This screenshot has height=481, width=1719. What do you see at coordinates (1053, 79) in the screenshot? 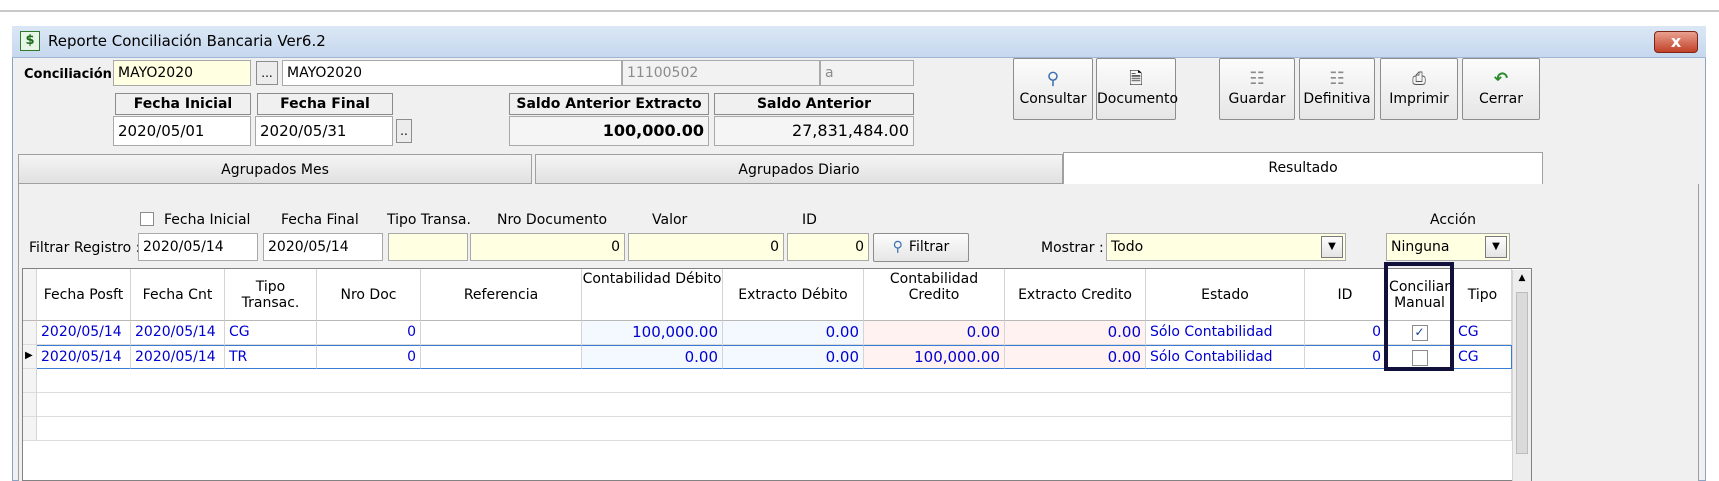
I see `magnifier-icon: ⚲` at bounding box center [1053, 79].